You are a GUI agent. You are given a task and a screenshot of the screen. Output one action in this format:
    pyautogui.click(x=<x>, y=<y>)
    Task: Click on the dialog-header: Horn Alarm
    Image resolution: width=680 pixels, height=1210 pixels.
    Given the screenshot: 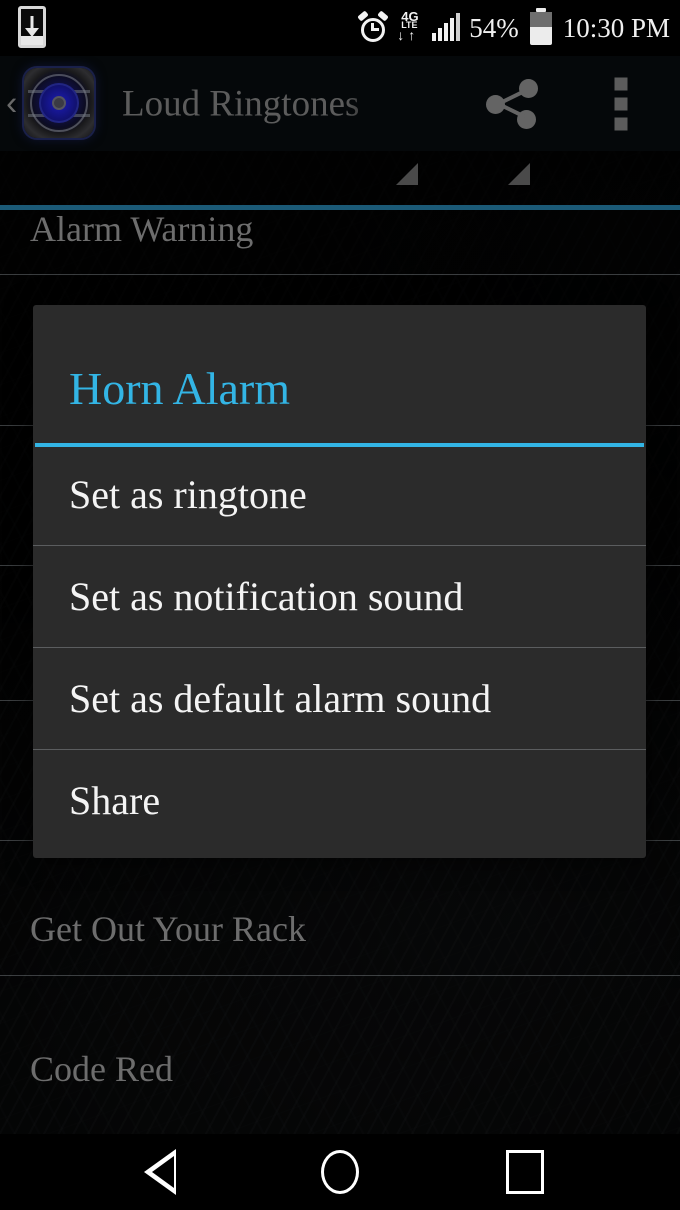 What is the action you would take?
    pyautogui.click(x=339, y=374)
    